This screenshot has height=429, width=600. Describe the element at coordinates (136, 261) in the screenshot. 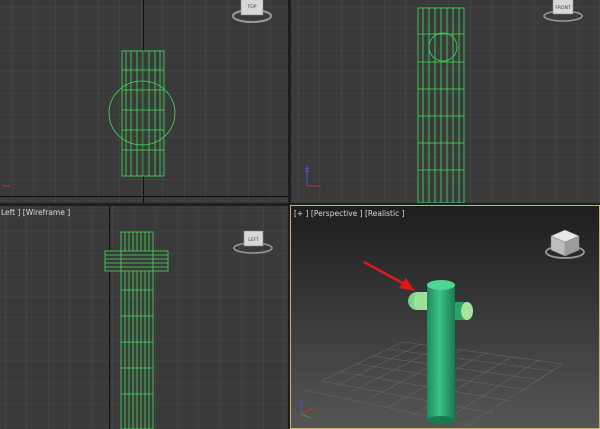

I see `wireframe-crossbar-left` at that location.